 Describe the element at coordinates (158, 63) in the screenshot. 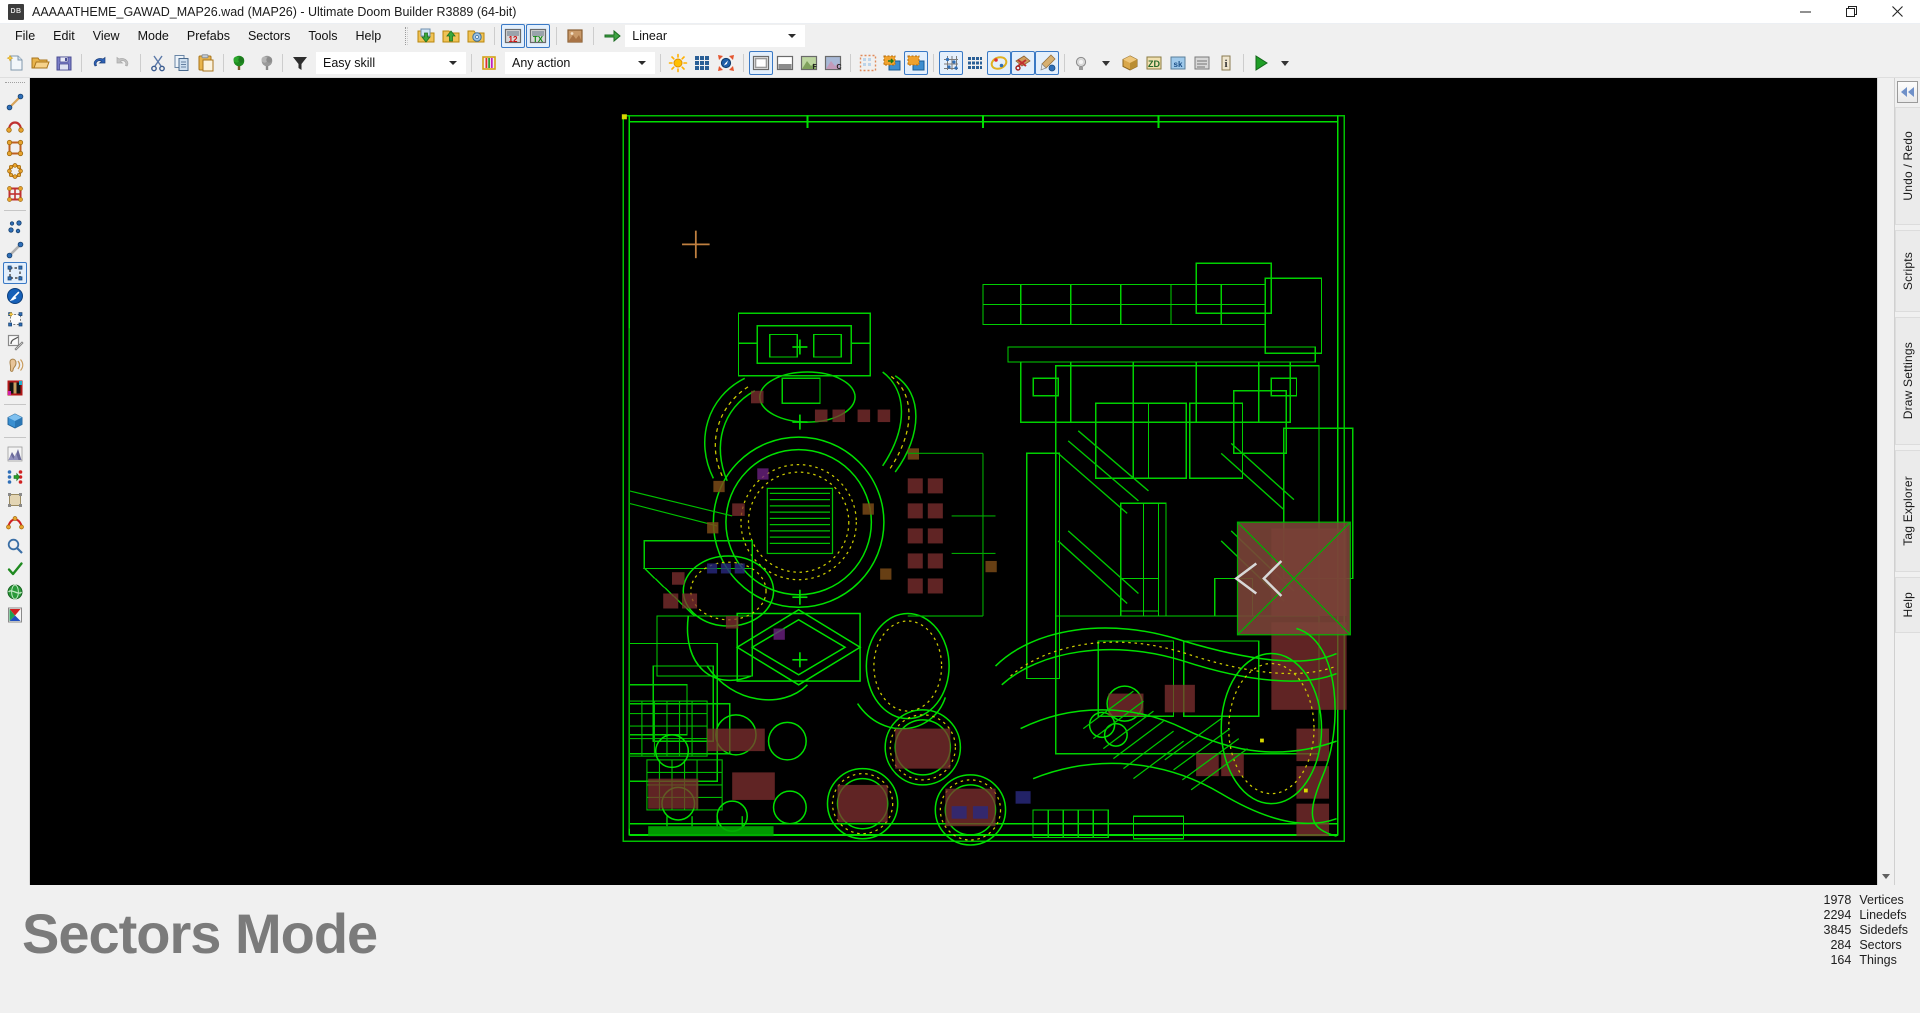

I see `cut-button` at that location.